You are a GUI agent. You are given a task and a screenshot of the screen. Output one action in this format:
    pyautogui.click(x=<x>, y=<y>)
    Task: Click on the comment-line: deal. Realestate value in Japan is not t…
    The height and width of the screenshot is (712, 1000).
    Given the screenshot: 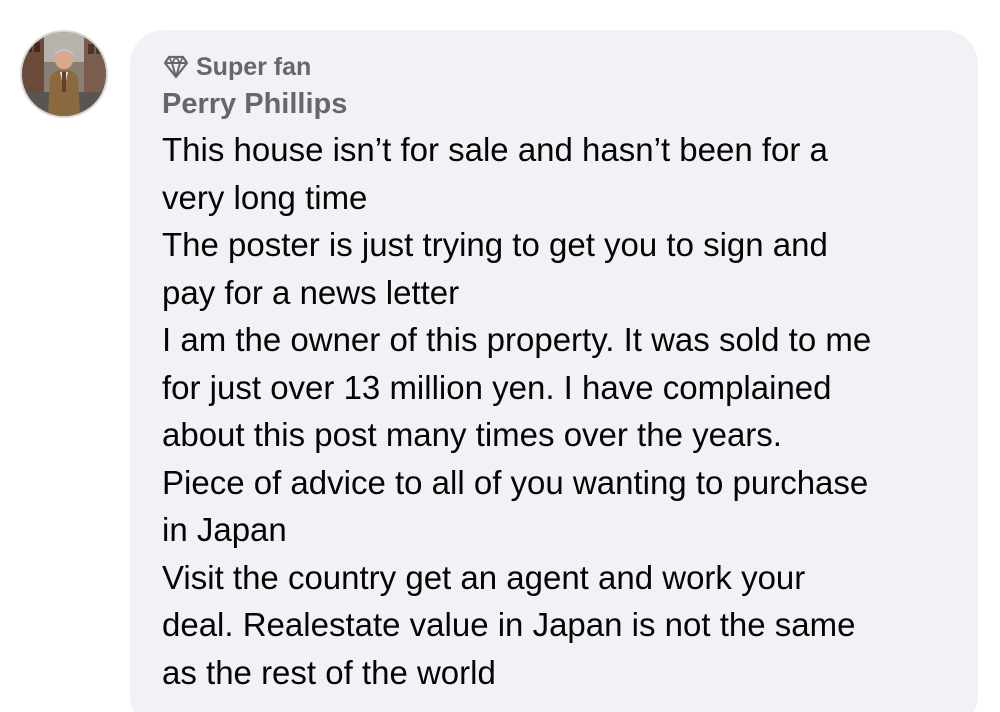 What is the action you would take?
    pyautogui.click(x=509, y=624)
    